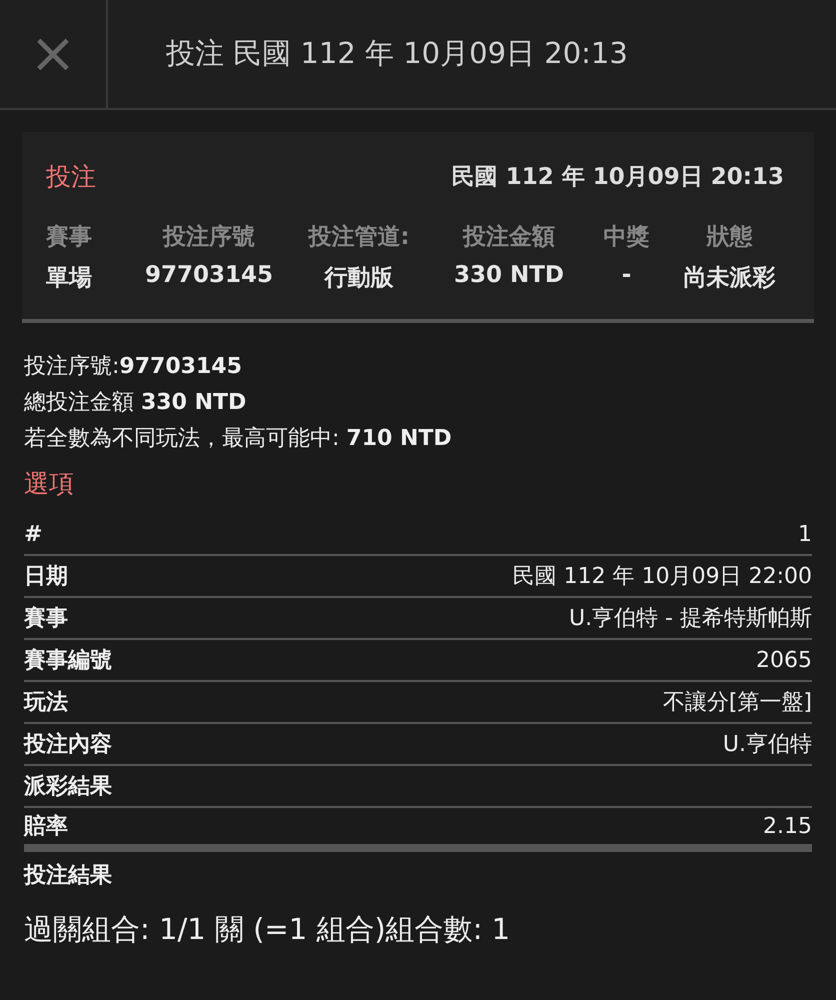 The image size is (836, 1000). What do you see at coordinates (268, 929) in the screenshot?
I see `combo-summary: 過關組合: 1/1 關 (=1 組合)組合數: 1` at bounding box center [268, 929].